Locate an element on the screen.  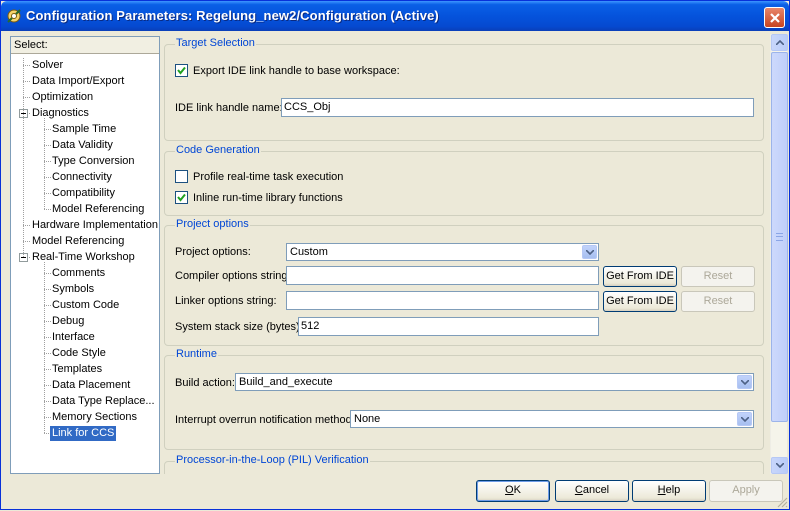
handle-name-input: CCS_Obj is located at coordinates (517, 107).